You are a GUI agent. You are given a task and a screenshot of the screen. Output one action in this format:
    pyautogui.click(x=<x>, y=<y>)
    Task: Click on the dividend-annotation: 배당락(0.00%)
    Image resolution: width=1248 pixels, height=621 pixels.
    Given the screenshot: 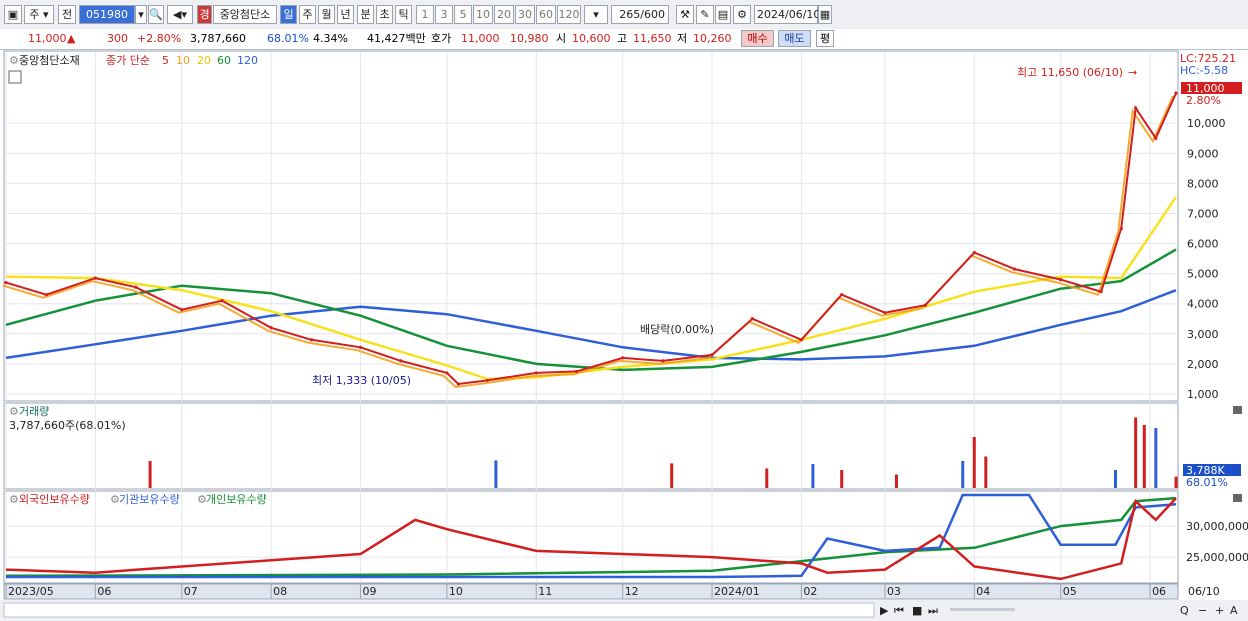 What is the action you would take?
    pyautogui.click(x=677, y=329)
    